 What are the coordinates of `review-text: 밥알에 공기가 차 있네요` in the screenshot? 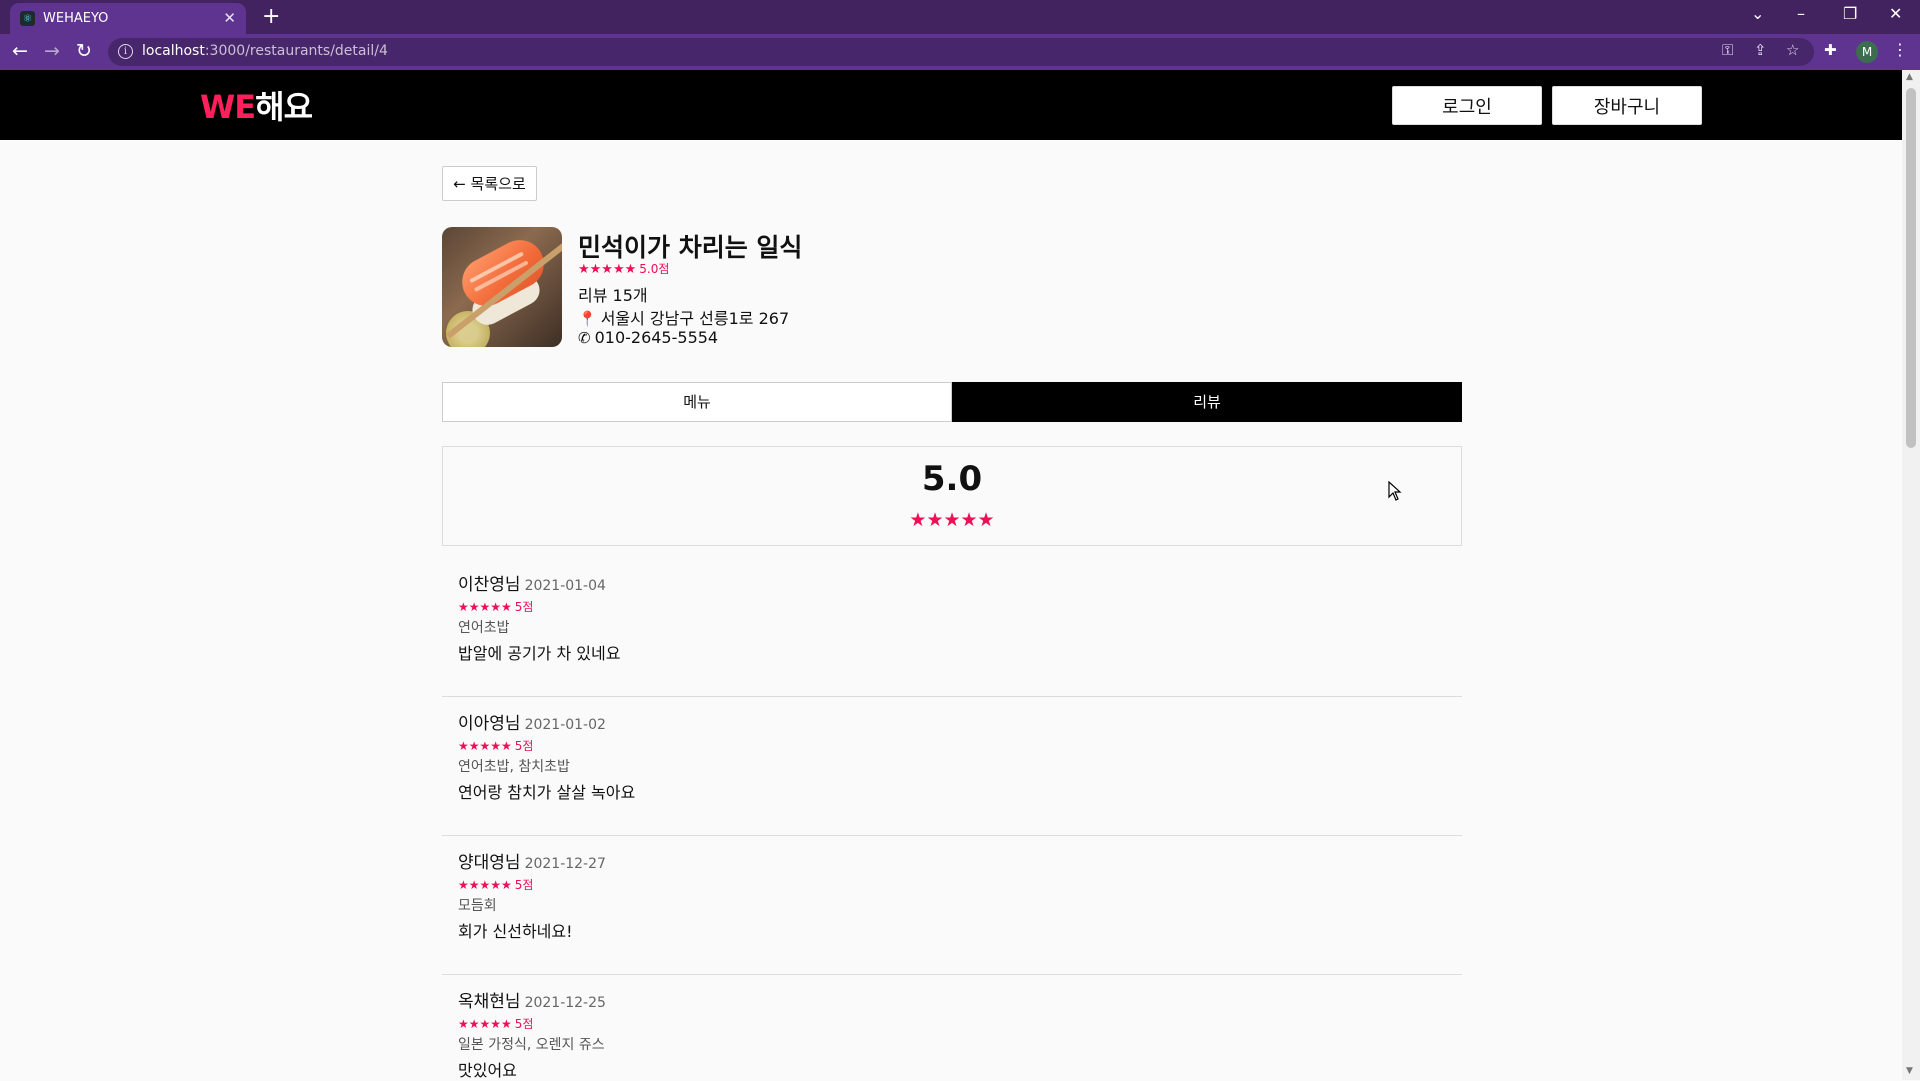 It's located at (539, 653).